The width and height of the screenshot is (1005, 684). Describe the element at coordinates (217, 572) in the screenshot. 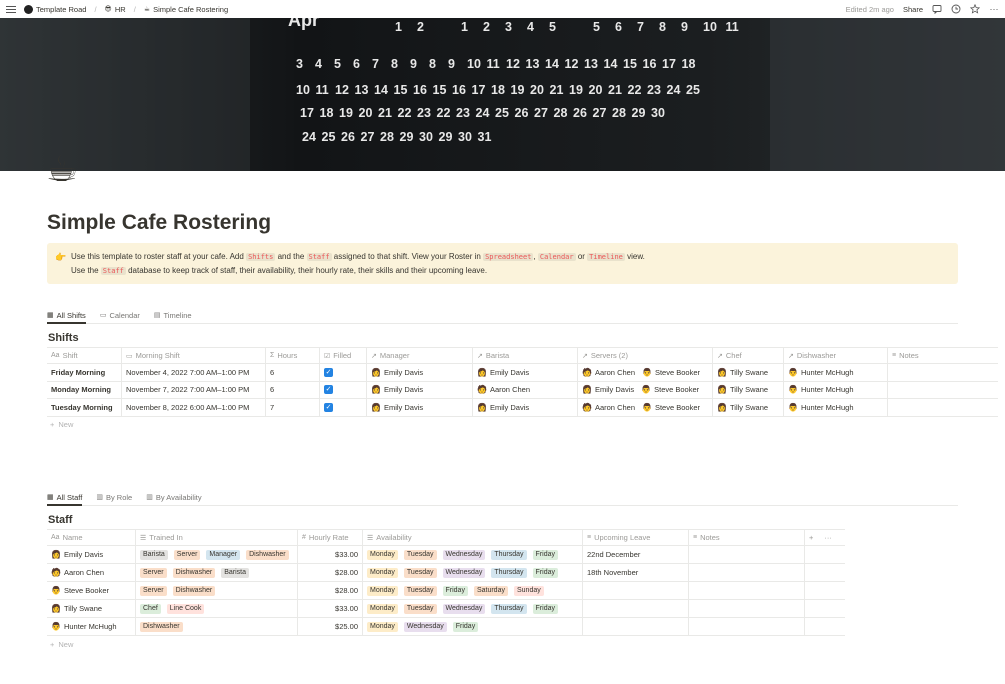

I see `trained-in-cell: Server Dishwasher Barista` at that location.